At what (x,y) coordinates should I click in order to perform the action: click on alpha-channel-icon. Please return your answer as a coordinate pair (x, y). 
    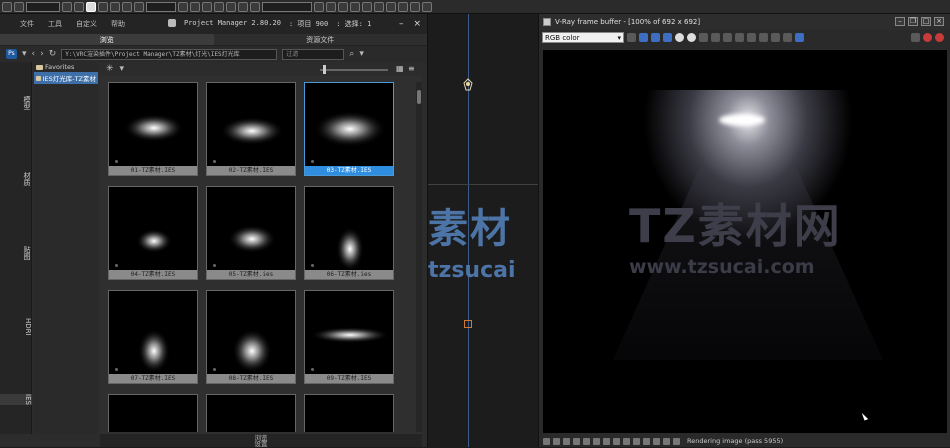
    Looking at the image, I should click on (679, 37).